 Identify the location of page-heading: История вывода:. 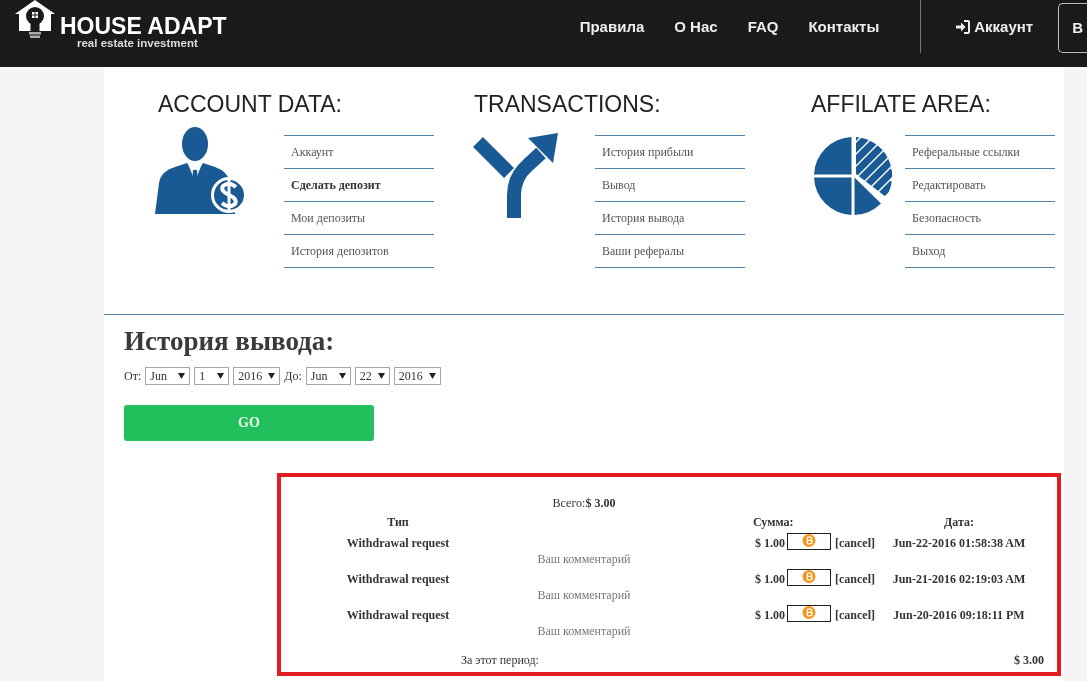
(229, 341).